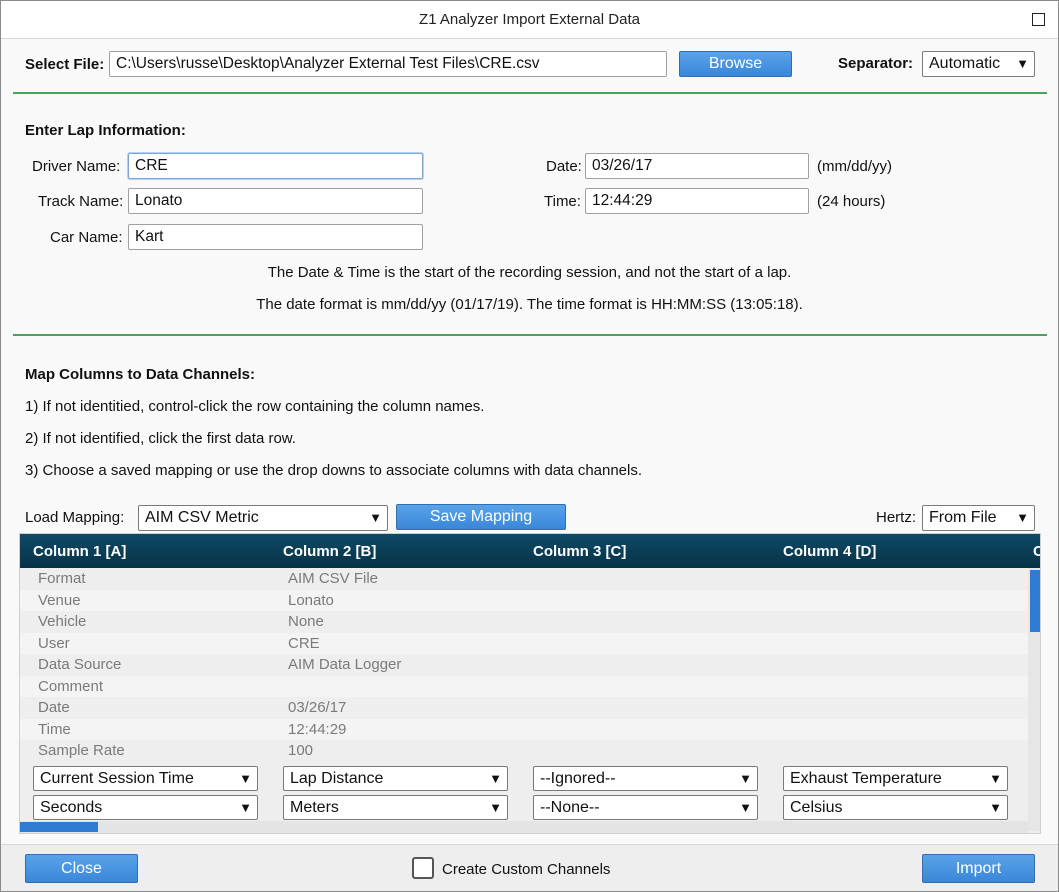 The width and height of the screenshot is (1059, 892). What do you see at coordinates (570, 807) in the screenshot?
I see `unit-value: --None--` at bounding box center [570, 807].